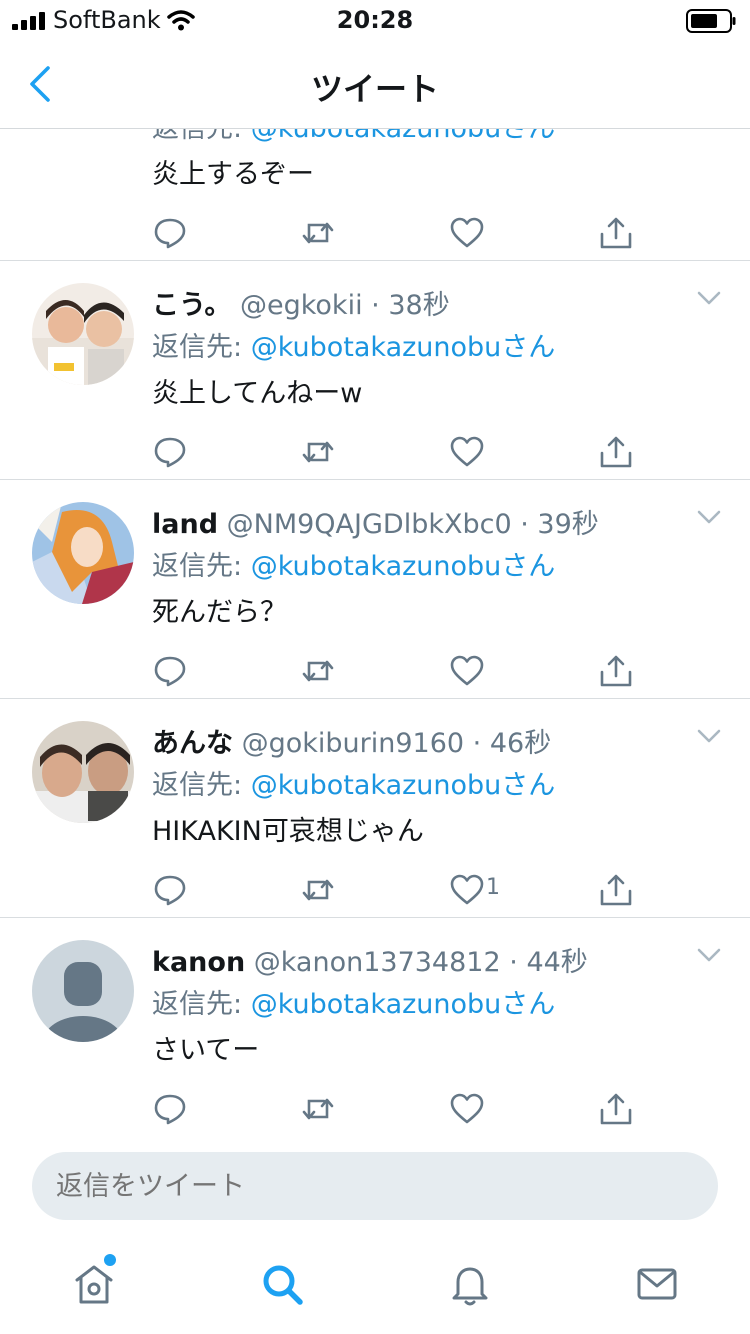  Describe the element at coordinates (198, 962) in the screenshot. I see `display-name: kanon` at that location.